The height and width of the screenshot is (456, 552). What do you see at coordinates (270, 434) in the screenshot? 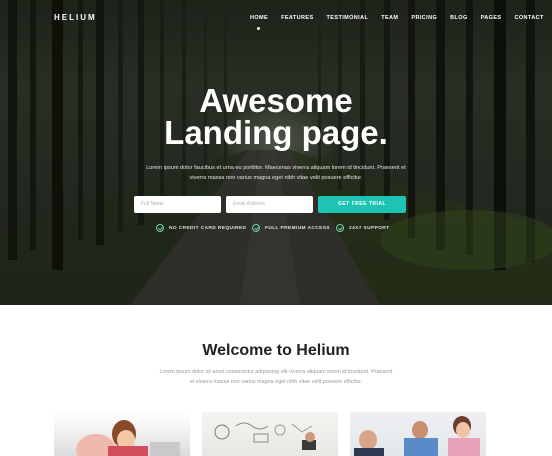
I see `feature-image-sketch-desk` at bounding box center [270, 434].